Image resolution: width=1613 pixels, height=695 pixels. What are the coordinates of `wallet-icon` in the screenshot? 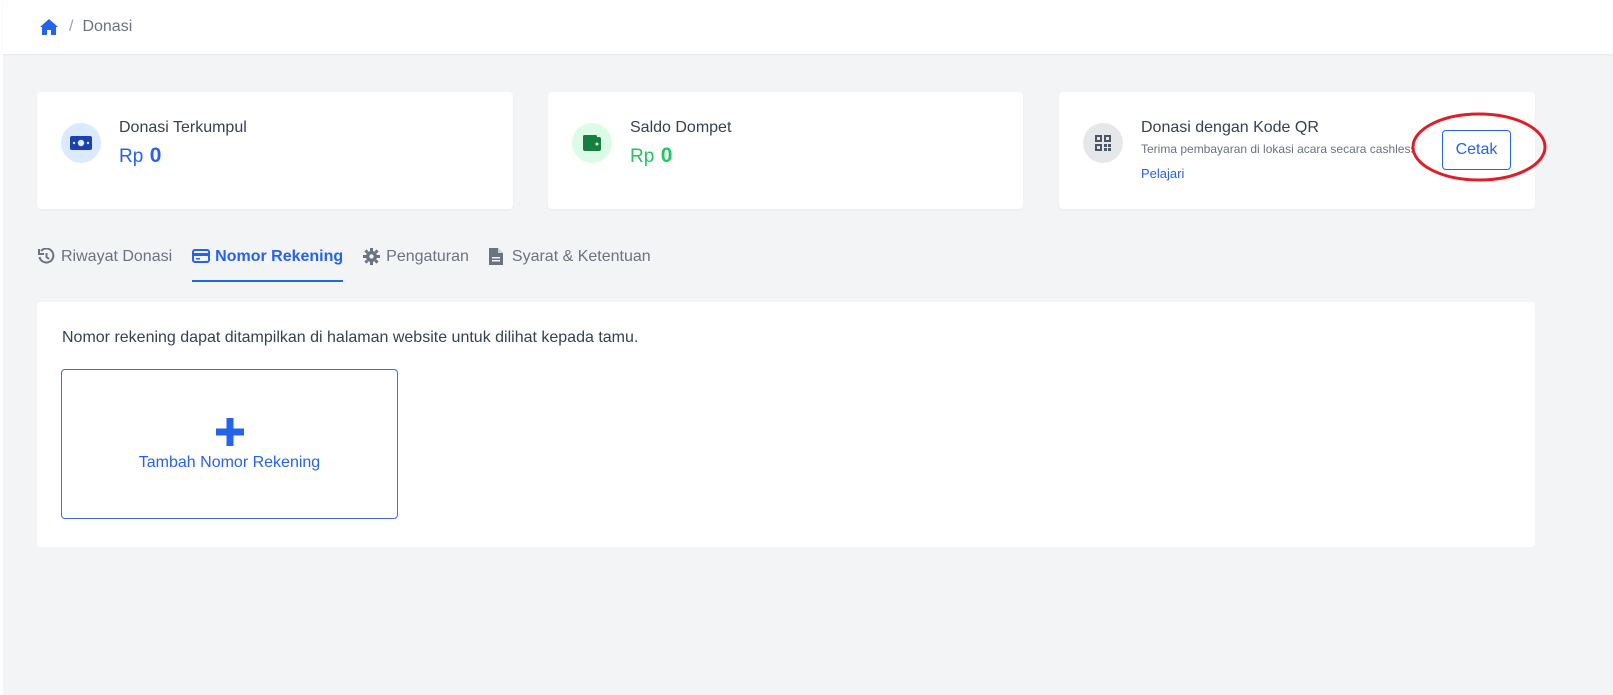 It's located at (592, 143).